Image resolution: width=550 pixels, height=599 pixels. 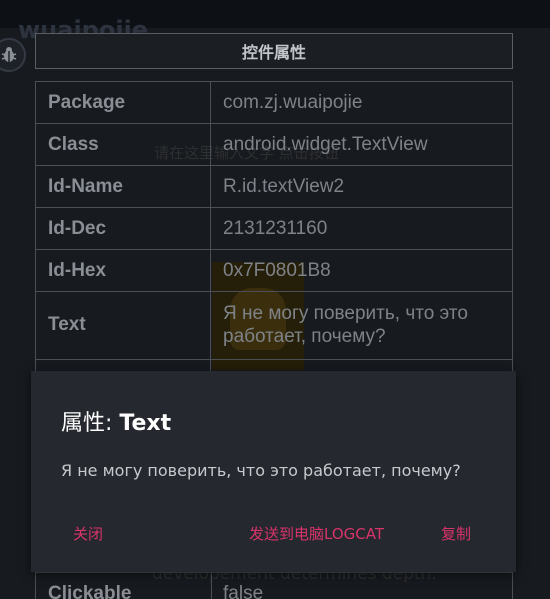 I want to click on dialog-title-prefix: 属性:, so click(x=90, y=423).